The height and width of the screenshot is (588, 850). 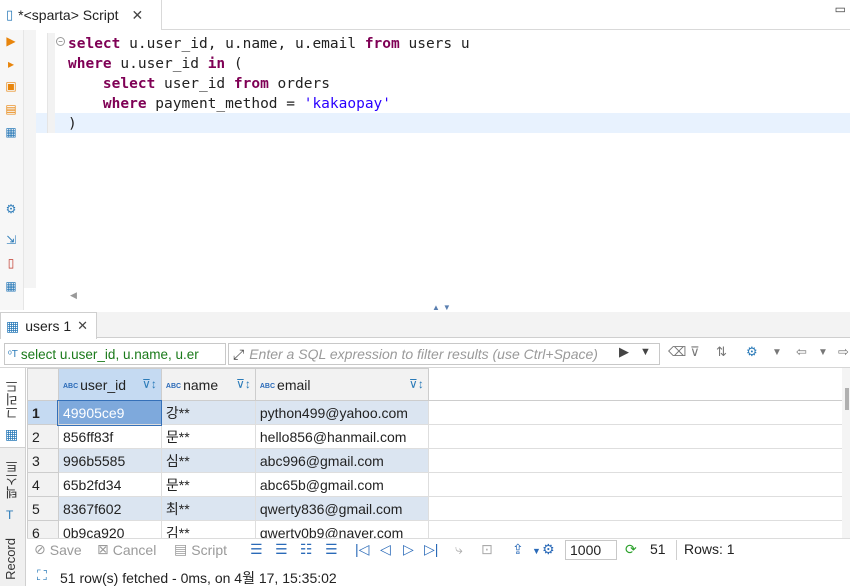 I want to click on filter-history-dropdown-icon: ▼, so click(x=645, y=352).